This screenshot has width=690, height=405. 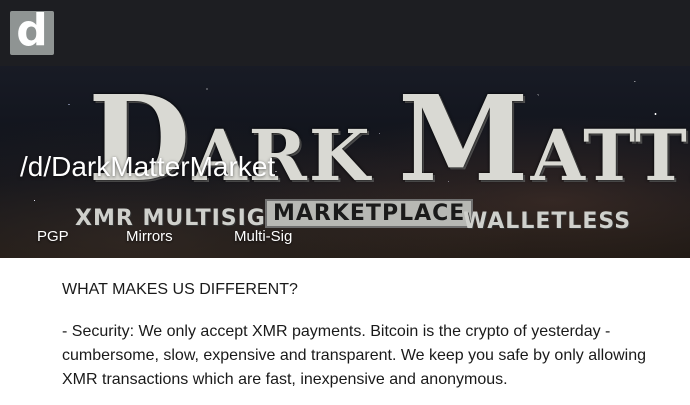 I want to click on d-logo-icon: d, so click(x=32, y=33).